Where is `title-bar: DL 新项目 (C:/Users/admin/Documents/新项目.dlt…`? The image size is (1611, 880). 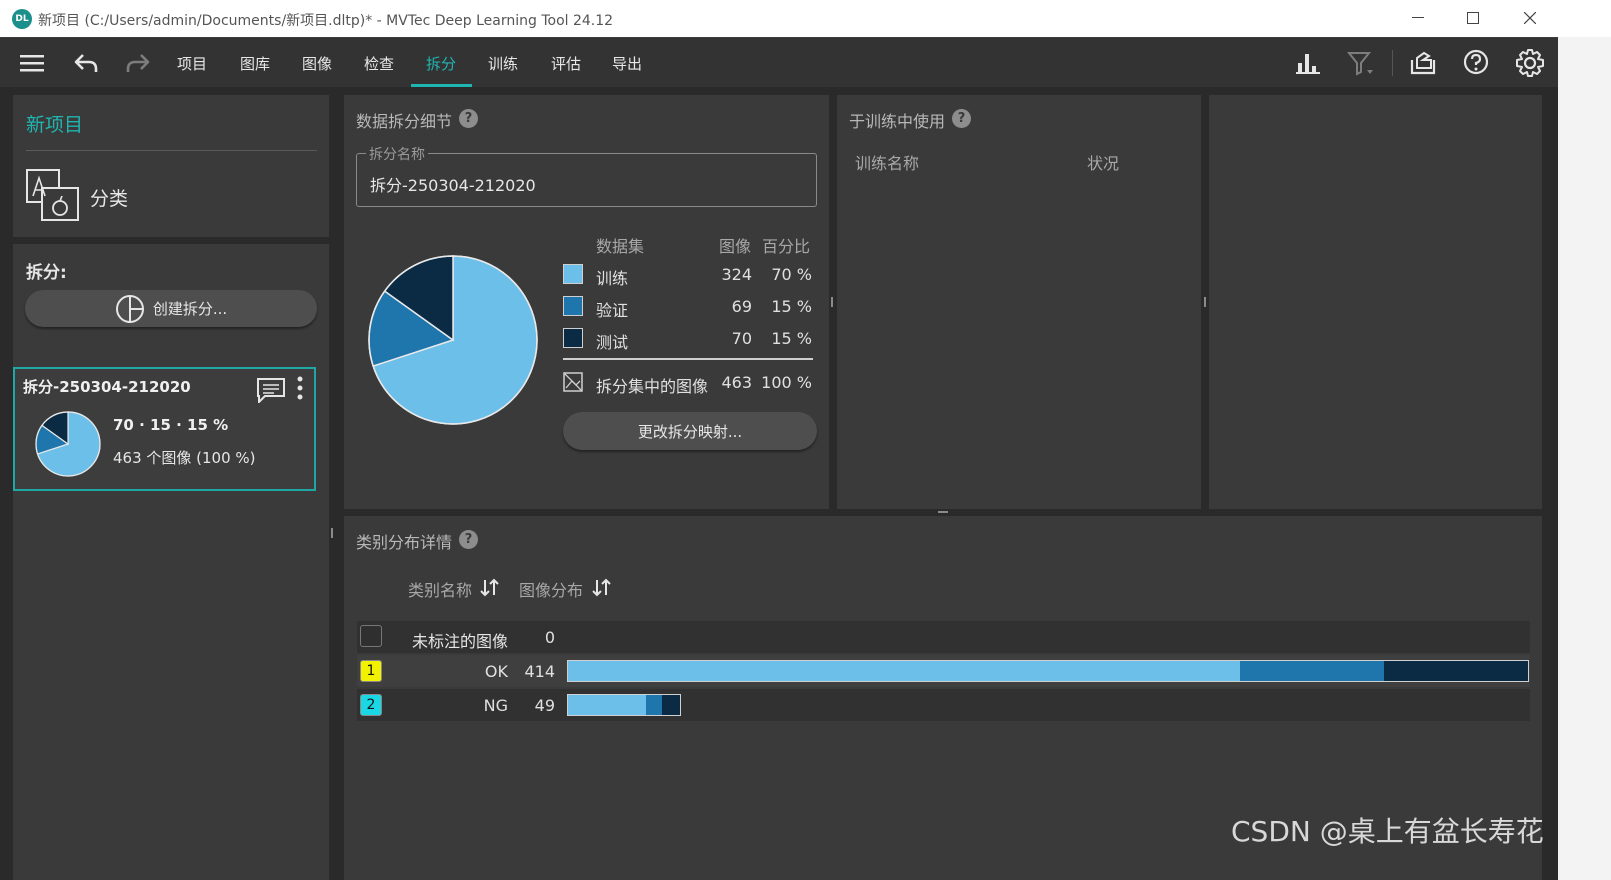
title-bar: DL 新项目 (C:/Users/admin/Documents/新项目.dlt… is located at coordinates (805, 18).